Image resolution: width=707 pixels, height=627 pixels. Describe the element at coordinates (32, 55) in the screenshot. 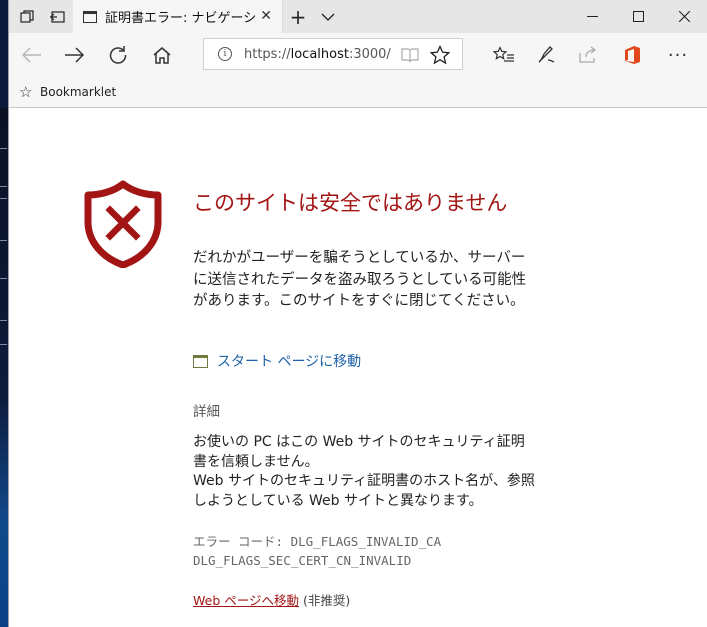

I see `back-icon` at that location.